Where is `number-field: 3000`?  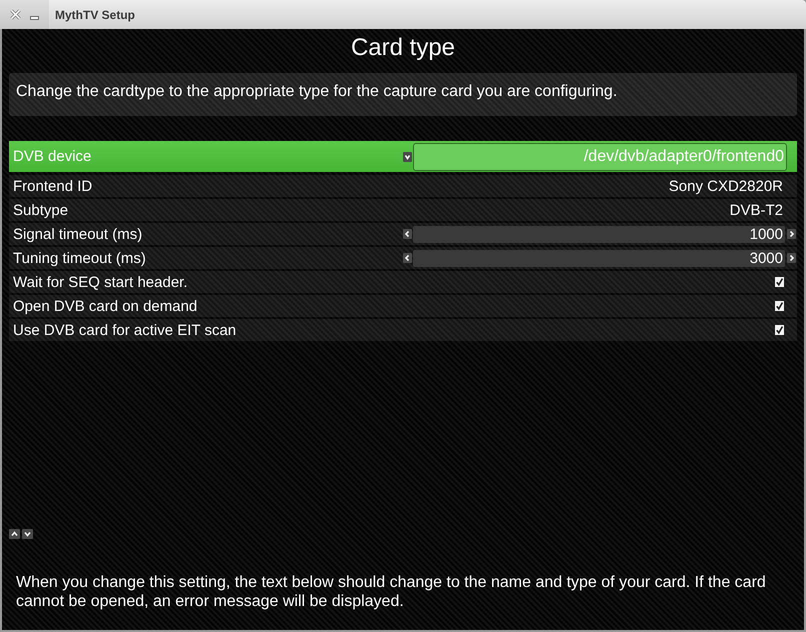 number-field: 3000 is located at coordinates (599, 258).